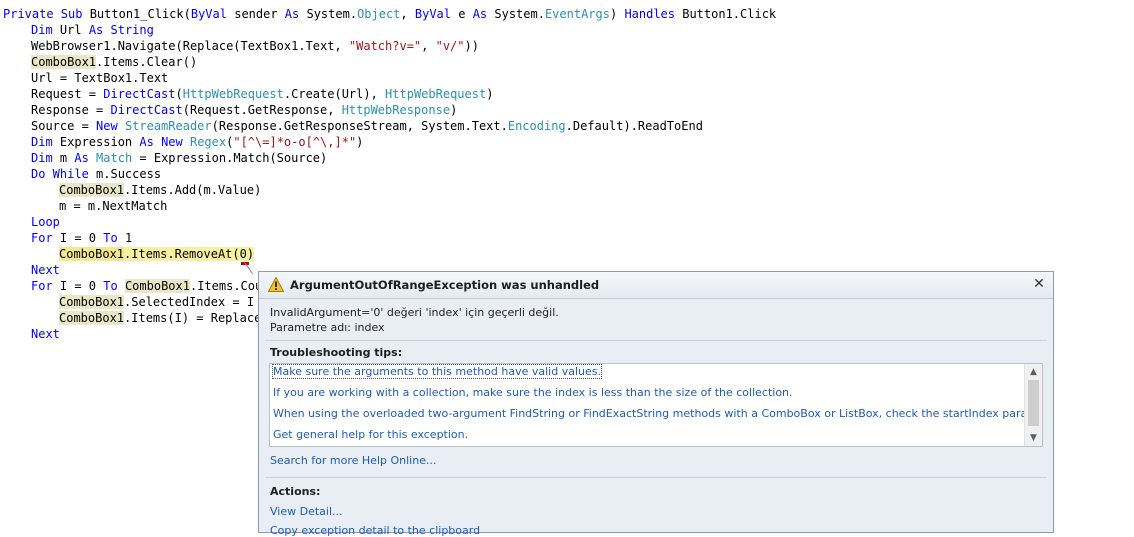 This screenshot has height=537, width=1134. I want to click on code-string: "Watch?v=", so click(385, 46).